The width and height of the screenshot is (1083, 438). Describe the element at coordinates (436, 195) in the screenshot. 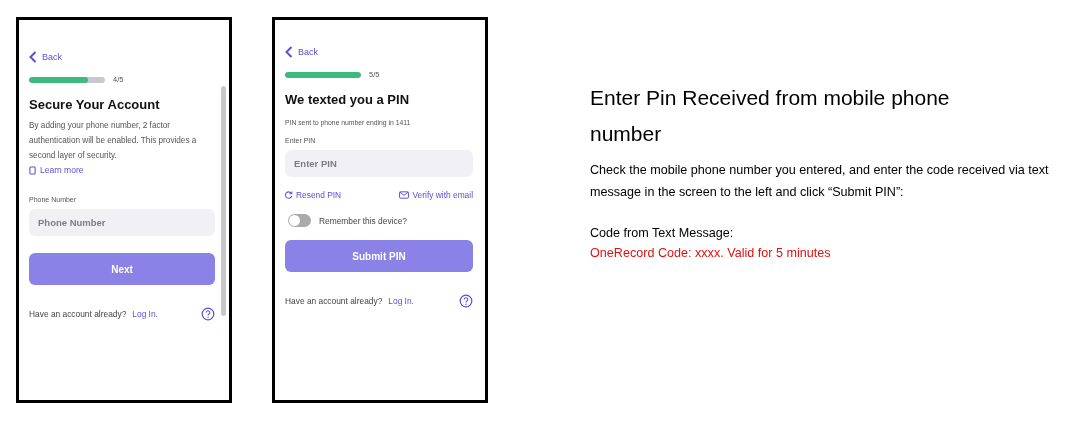

I see `email-link: Verify with email` at that location.